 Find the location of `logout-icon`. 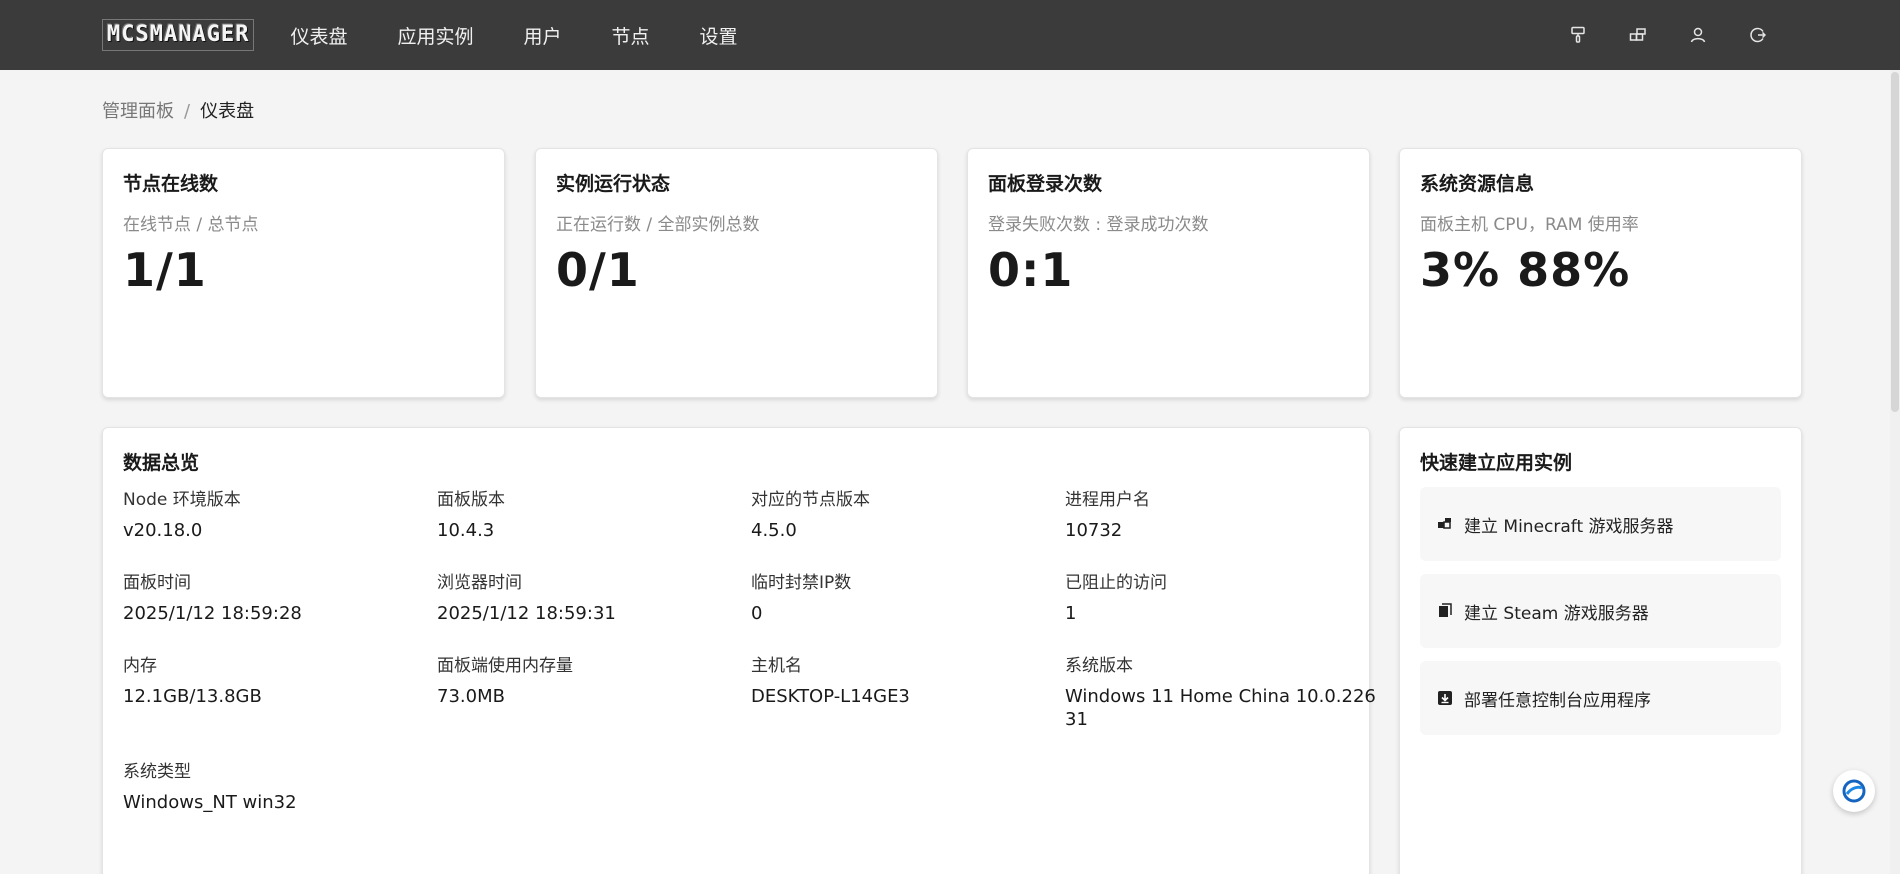

logout-icon is located at coordinates (1758, 35).